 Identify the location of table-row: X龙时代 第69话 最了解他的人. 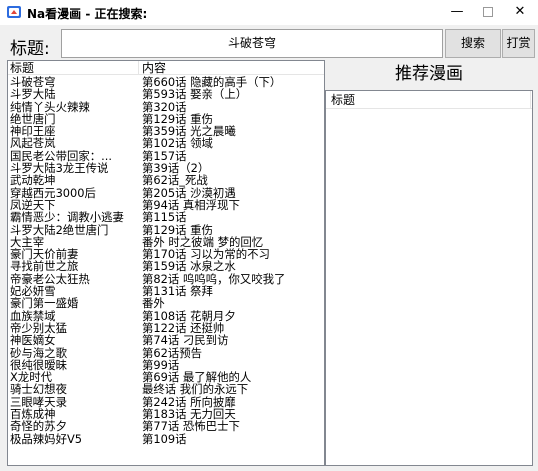
(166, 377).